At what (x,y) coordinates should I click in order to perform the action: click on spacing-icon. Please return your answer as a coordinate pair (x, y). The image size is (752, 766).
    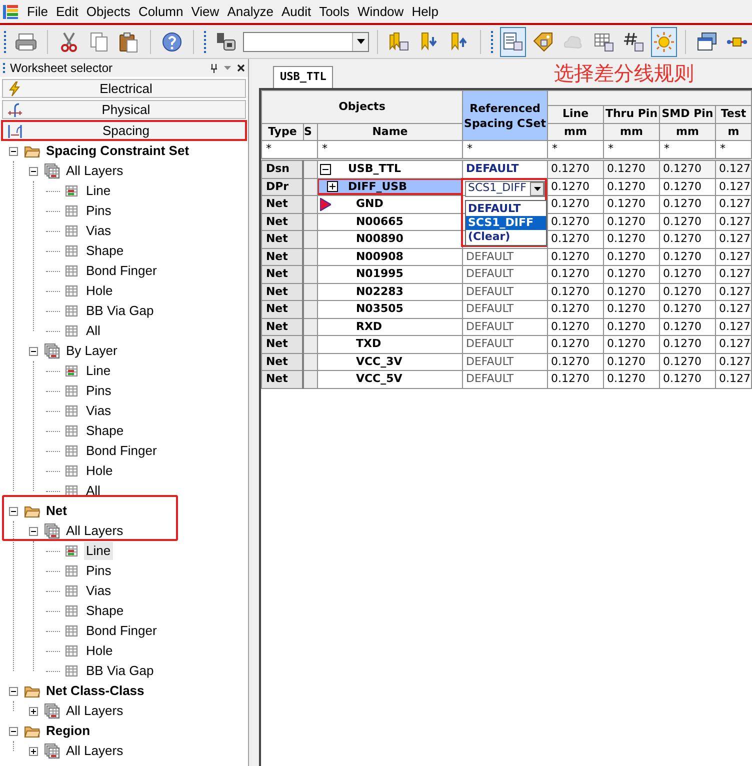
    Looking at the image, I should click on (15, 130).